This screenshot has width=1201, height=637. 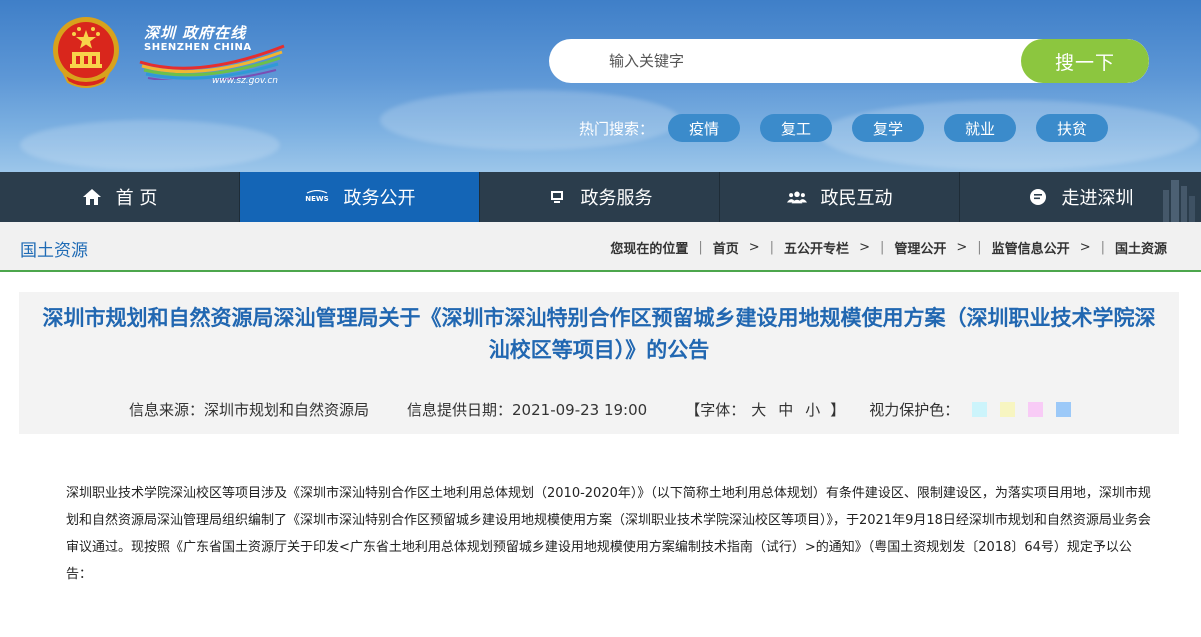 I want to click on logo-site-text: www.sz.gov.cn, so click(x=245, y=81).